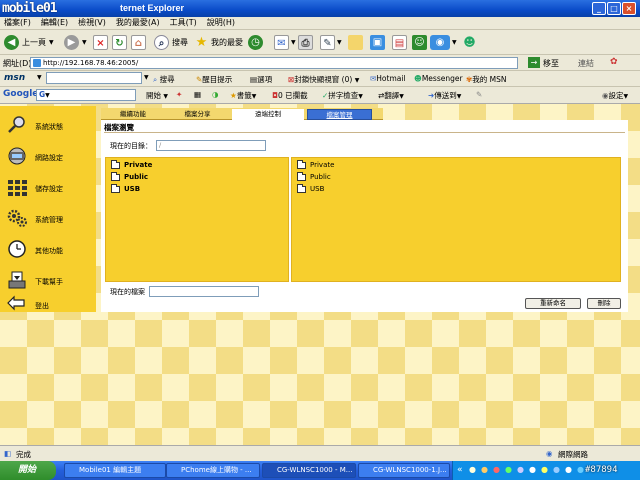 The width and height of the screenshot is (640, 480). I want to click on print-button: ⎙, so click(305, 42).